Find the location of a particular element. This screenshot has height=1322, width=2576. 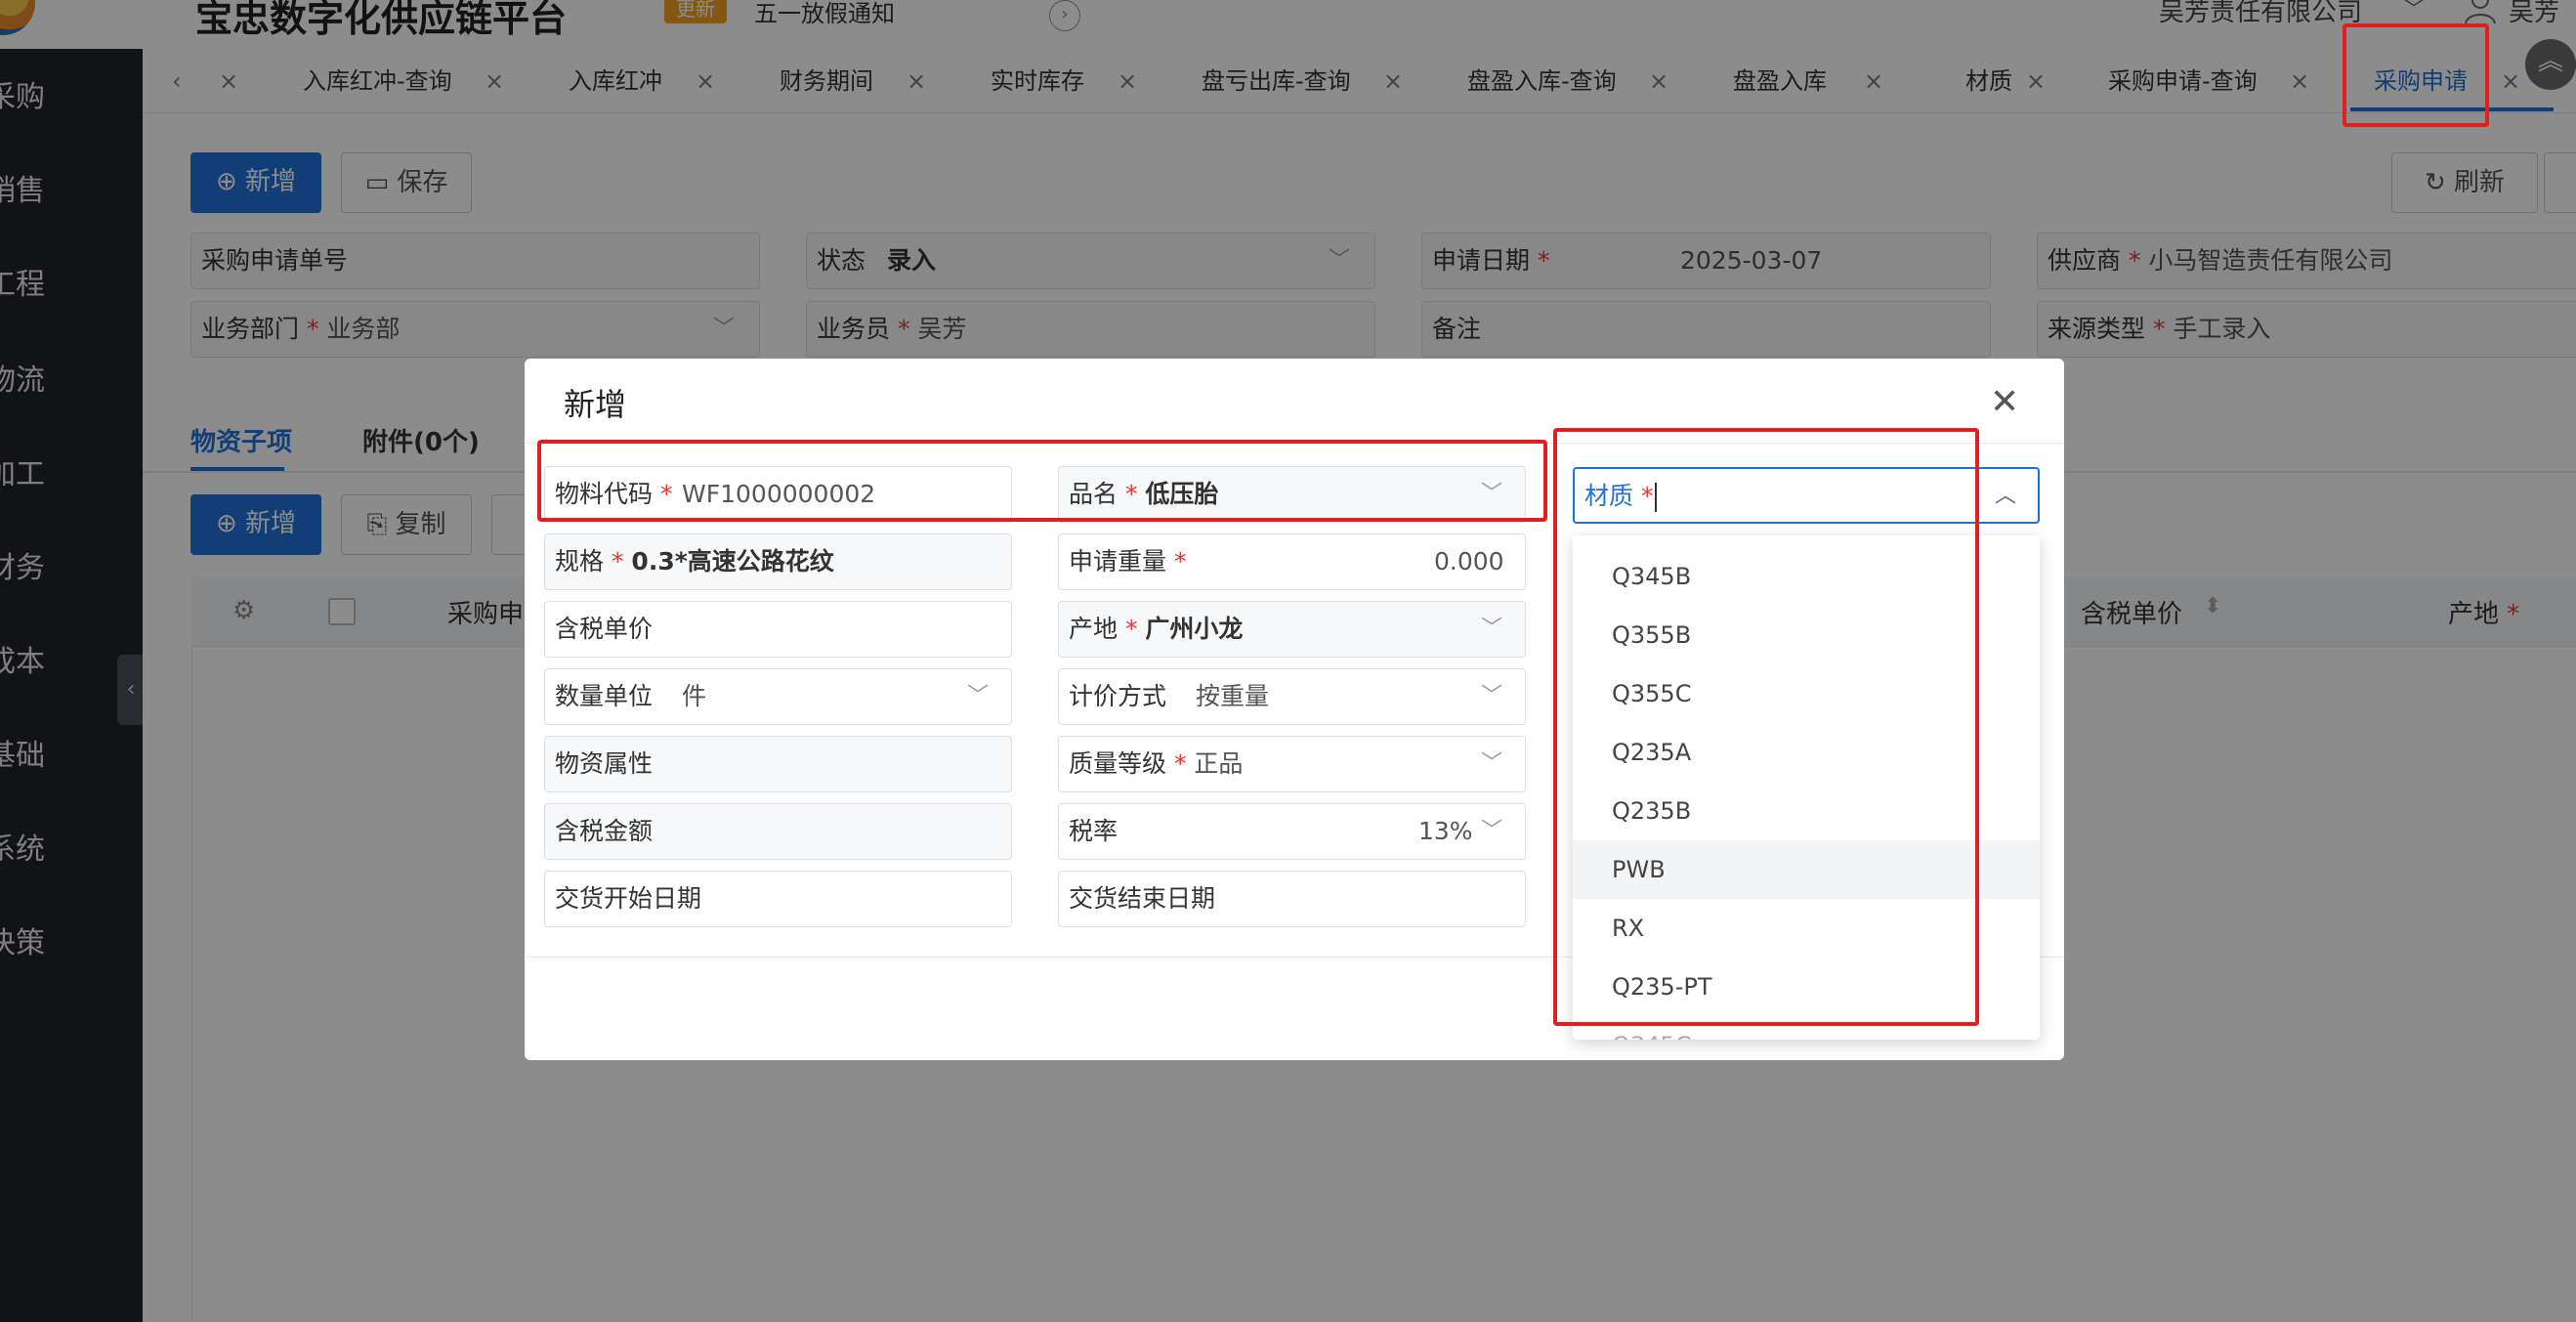

tax-price-label: 含税单价 is located at coordinates (604, 629).